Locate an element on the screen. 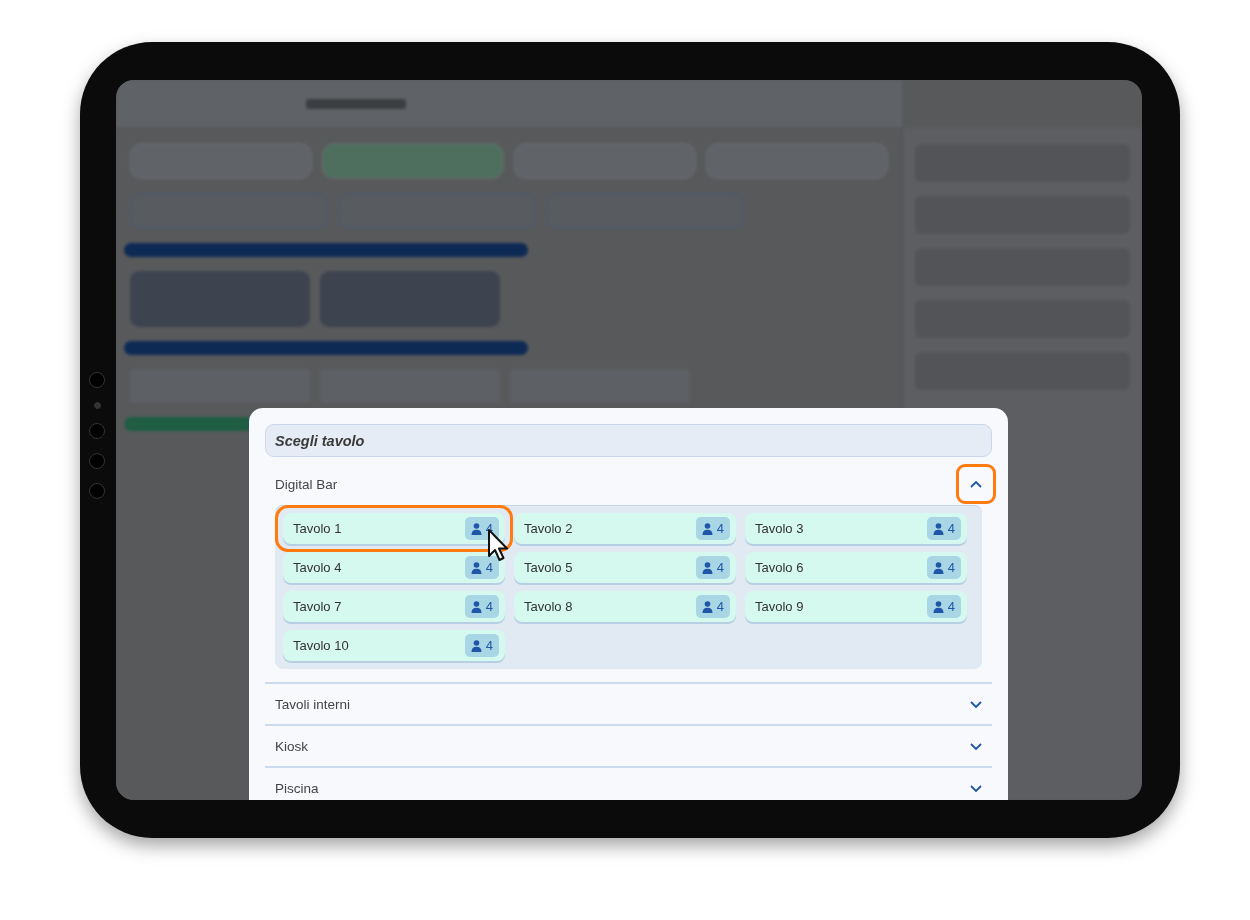 The height and width of the screenshot is (920, 1250). table-button: Tavolo 3 4 is located at coordinates (856, 528).